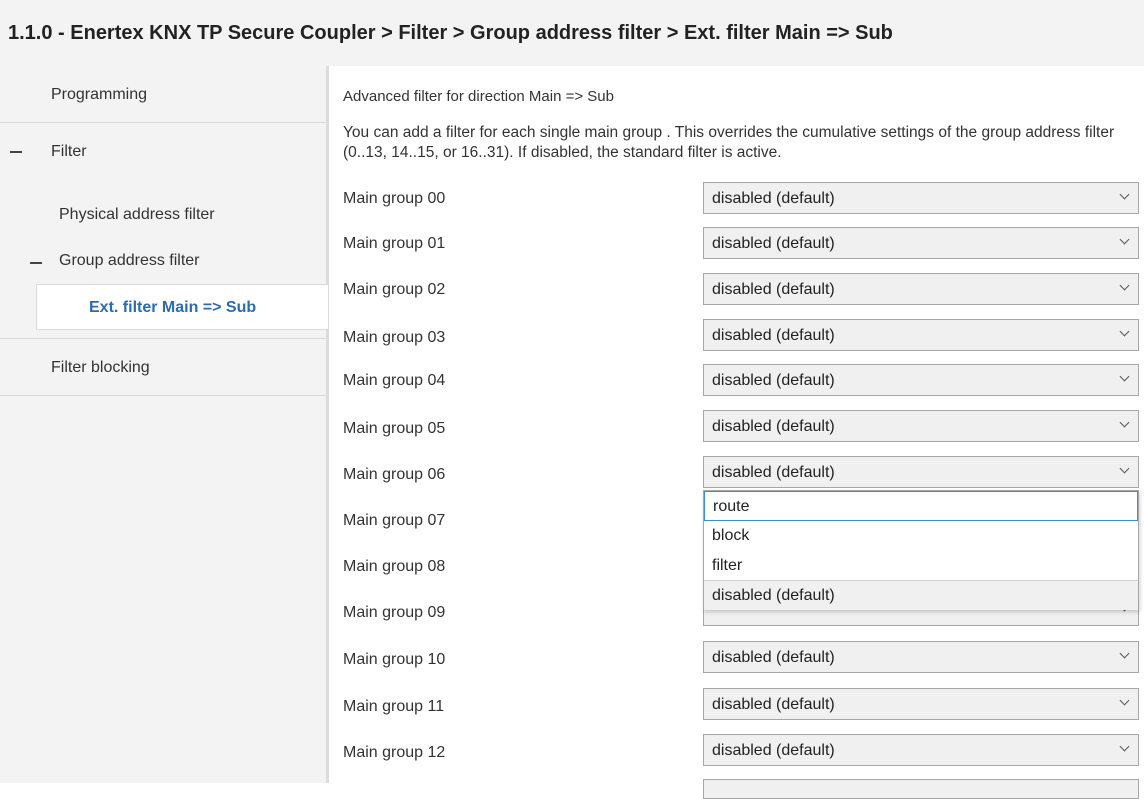 The width and height of the screenshot is (1144, 799). What do you see at coordinates (394, 520) in the screenshot?
I see `row-label: Main group 07` at bounding box center [394, 520].